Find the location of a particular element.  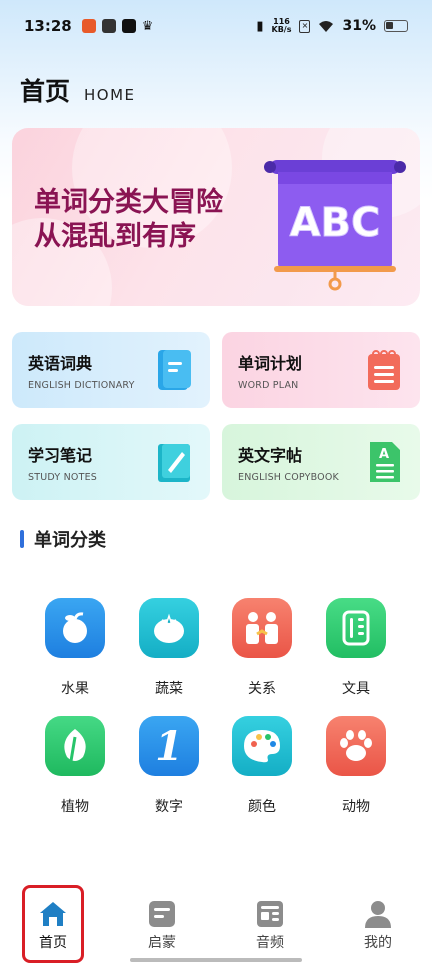

active-tab-highlight is located at coordinates (53, 924).